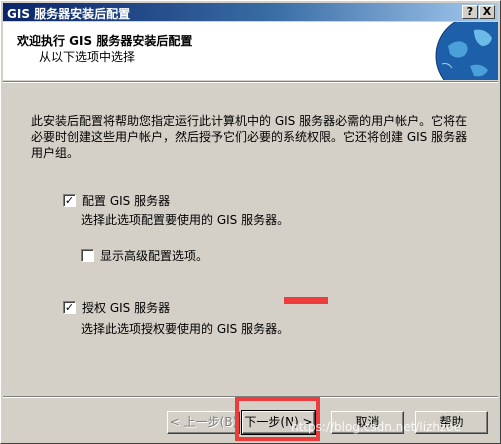  Describe the element at coordinates (277, 419) in the screenshot. I see `red-highlight-box` at that location.